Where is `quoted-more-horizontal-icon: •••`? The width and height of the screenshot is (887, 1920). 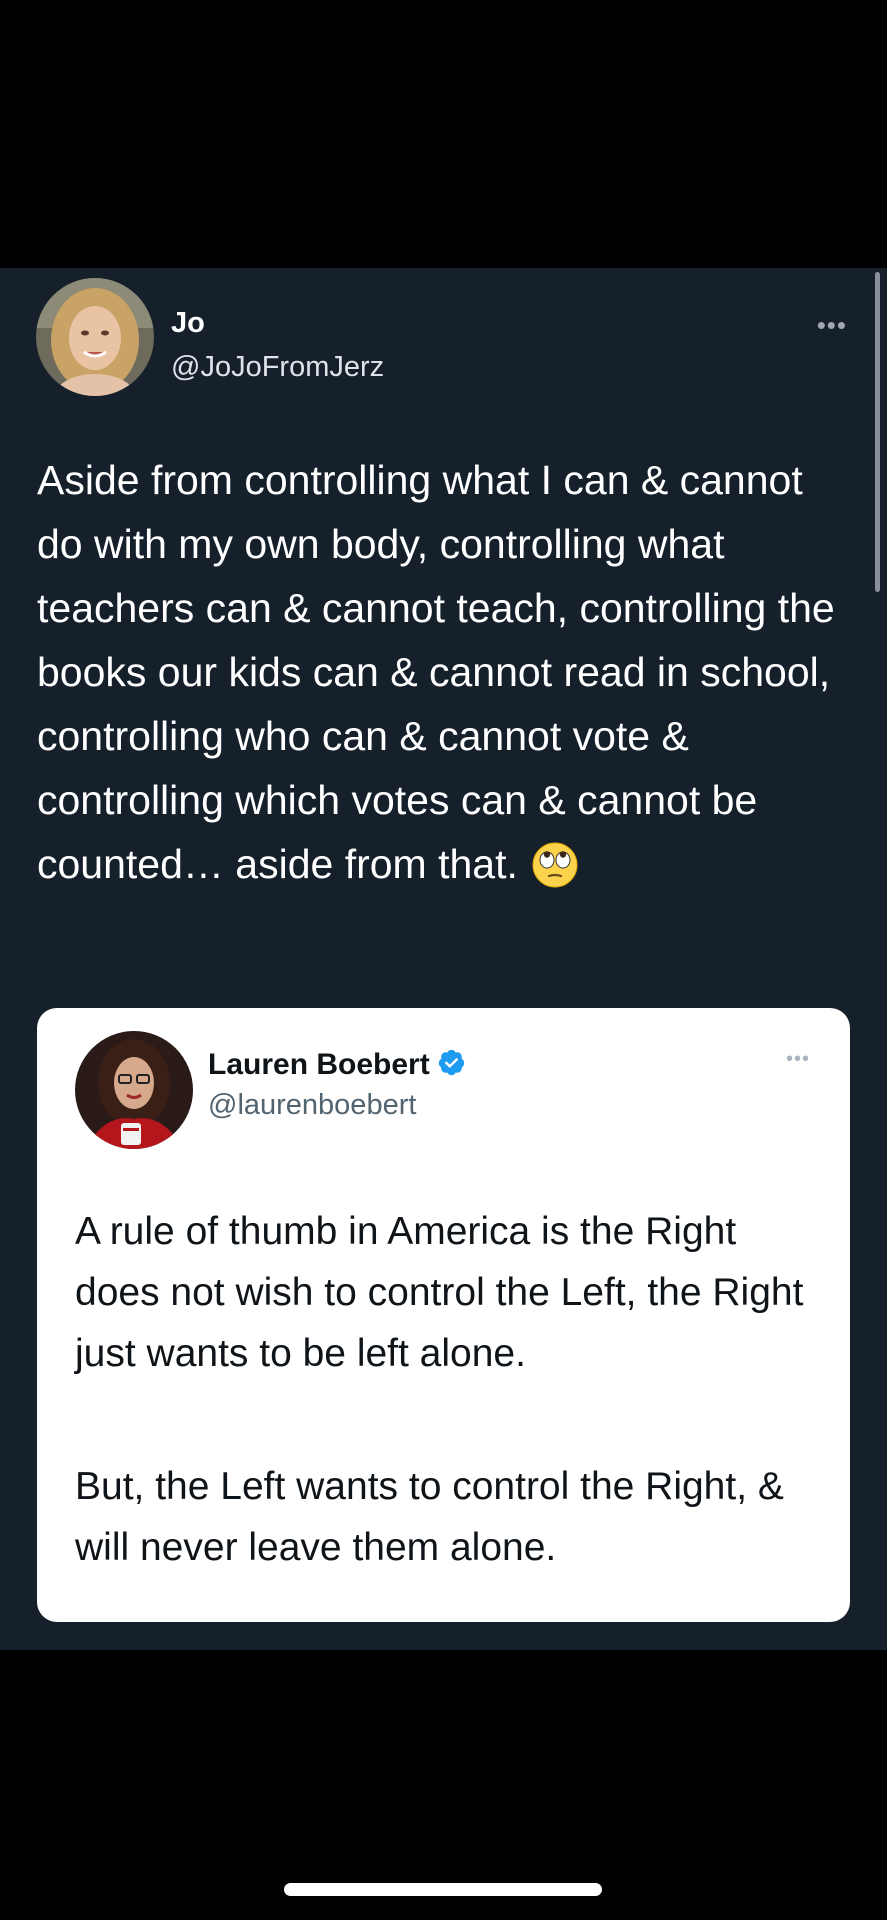
quoted-more-horizontal-icon: ••• is located at coordinates (798, 1059).